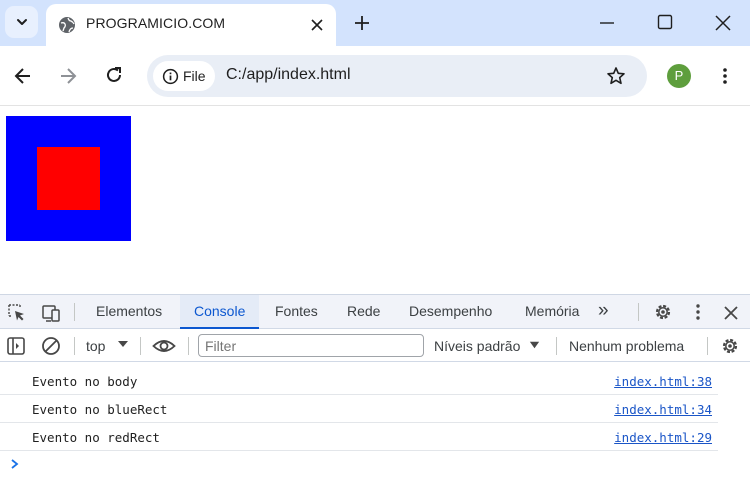  I want to click on console-log-row: Evento no redRect index.html:29, so click(359, 437).